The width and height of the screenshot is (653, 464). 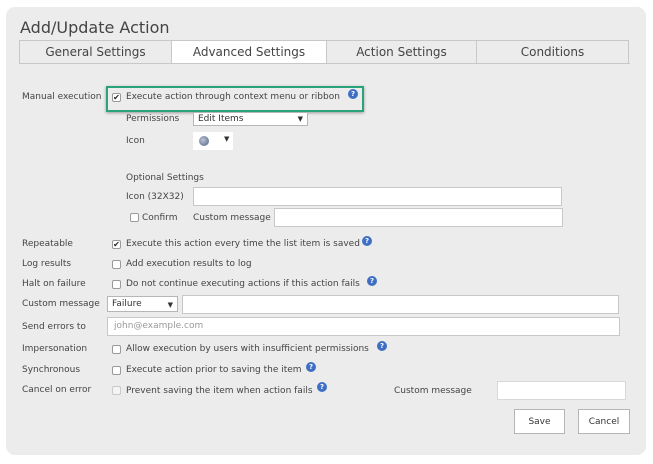 What do you see at coordinates (134, 217) in the screenshot?
I see `confirm-checkbox` at bounding box center [134, 217].